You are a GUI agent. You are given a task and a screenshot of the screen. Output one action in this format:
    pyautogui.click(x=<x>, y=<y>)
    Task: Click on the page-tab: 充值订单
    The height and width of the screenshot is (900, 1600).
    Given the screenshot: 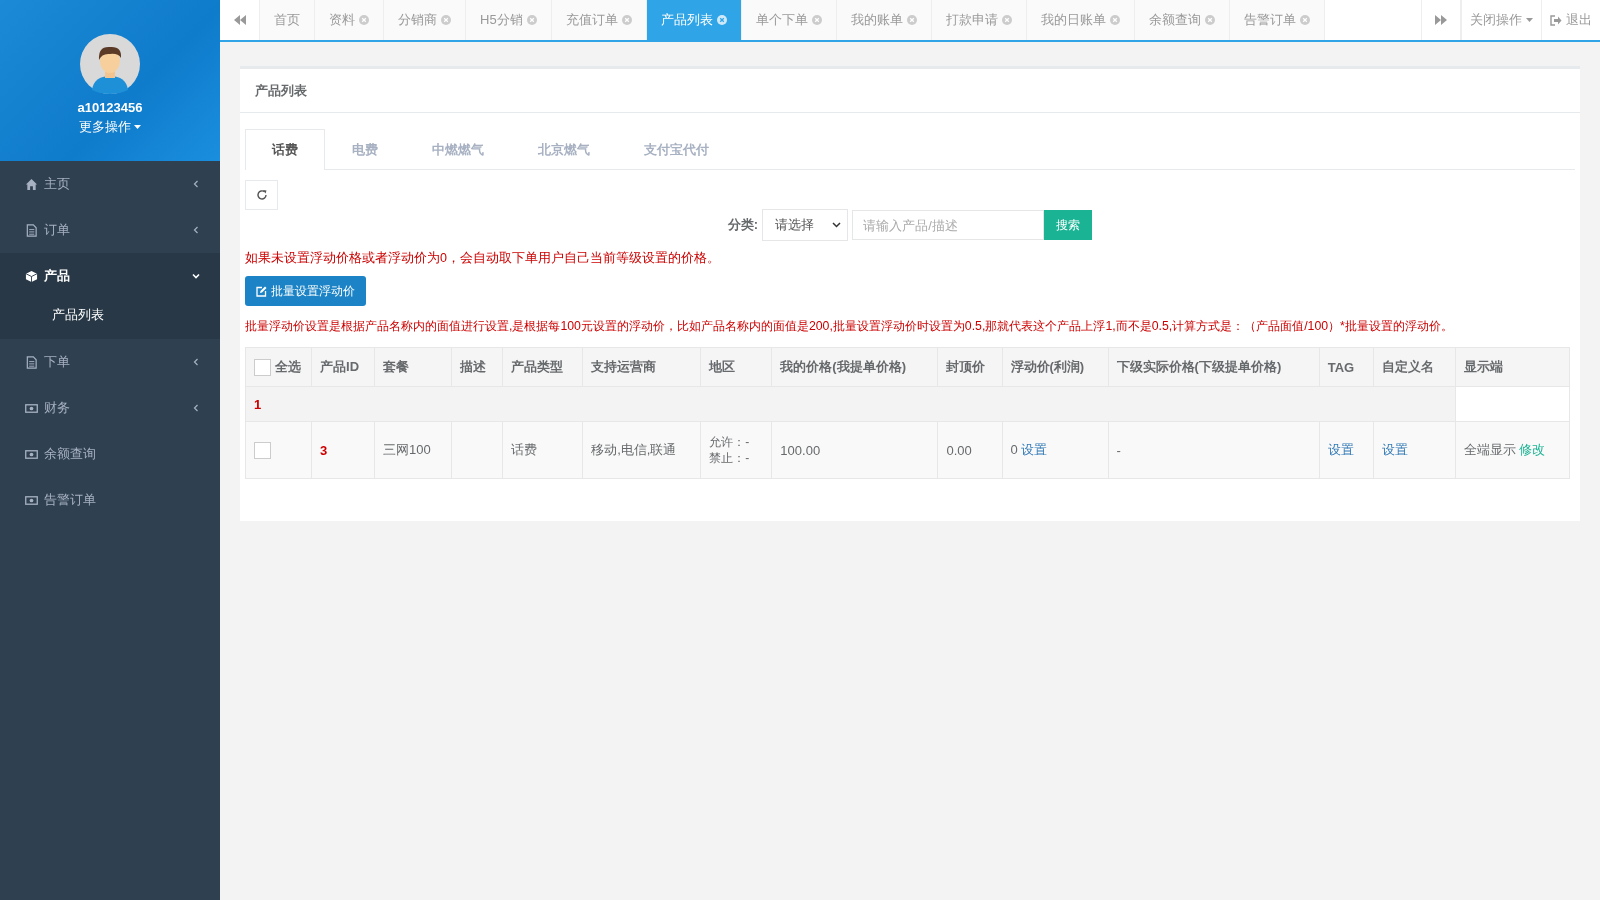 What is the action you would take?
    pyautogui.click(x=599, y=20)
    